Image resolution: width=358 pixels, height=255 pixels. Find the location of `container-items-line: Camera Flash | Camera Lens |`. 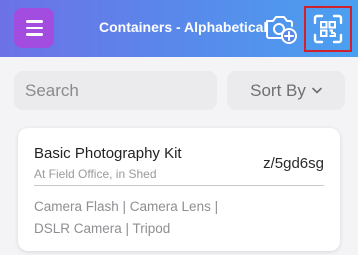

container-items-line: Camera Flash | Camera Lens | is located at coordinates (126, 206).